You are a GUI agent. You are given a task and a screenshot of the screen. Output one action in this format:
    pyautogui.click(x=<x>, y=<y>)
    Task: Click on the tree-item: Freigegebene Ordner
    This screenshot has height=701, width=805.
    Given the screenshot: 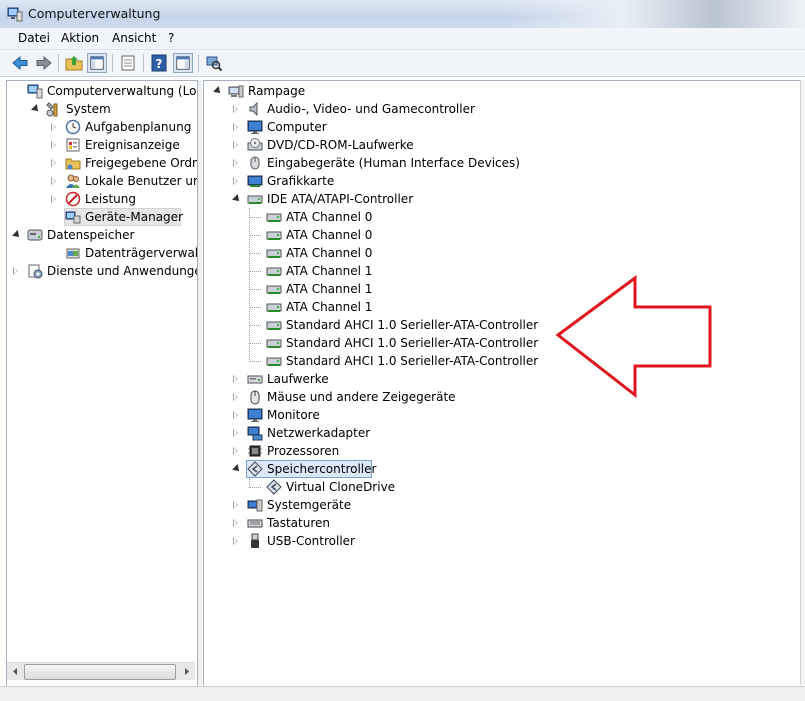 What is the action you would take?
    pyautogui.click(x=102, y=163)
    